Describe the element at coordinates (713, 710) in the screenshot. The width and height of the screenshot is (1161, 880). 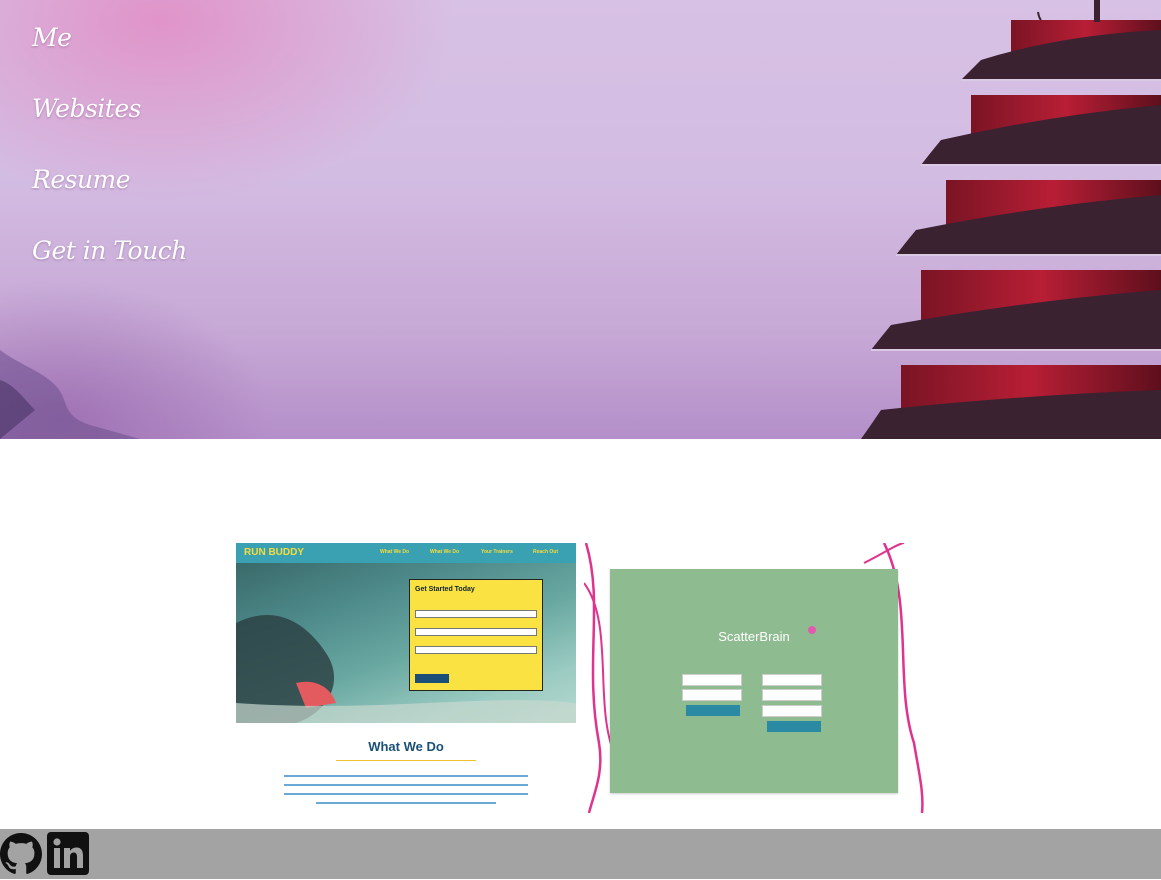
I see `login-button` at that location.